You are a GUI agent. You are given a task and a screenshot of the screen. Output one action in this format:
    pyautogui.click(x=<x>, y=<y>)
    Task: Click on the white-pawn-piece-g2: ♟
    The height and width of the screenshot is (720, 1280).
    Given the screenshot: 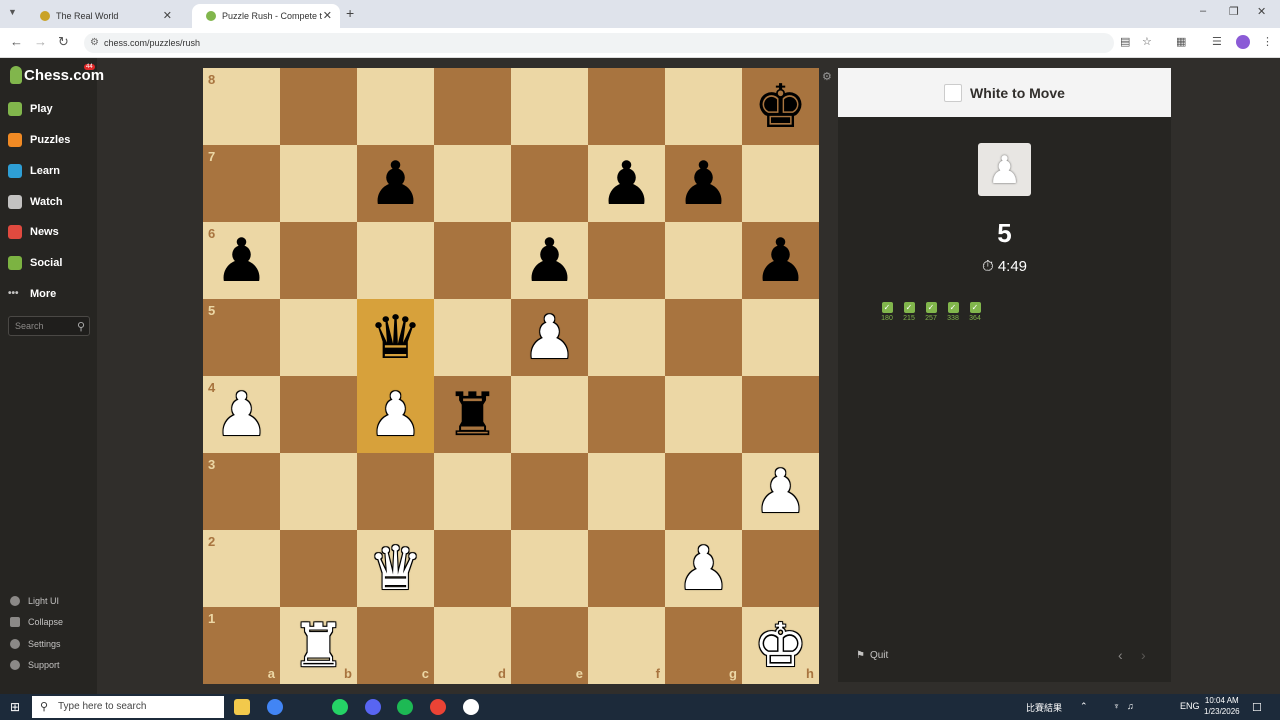 What is the action you would take?
    pyautogui.click(x=703, y=568)
    